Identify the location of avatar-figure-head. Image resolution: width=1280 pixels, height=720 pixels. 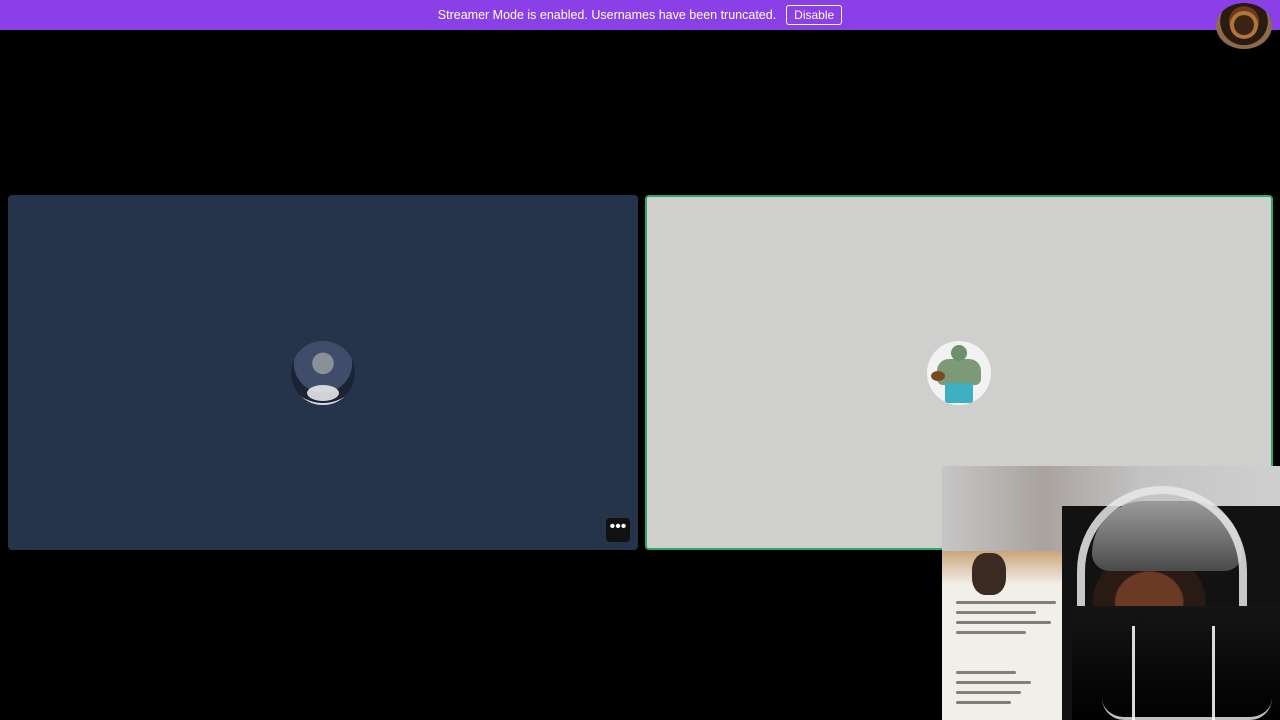
(959, 352).